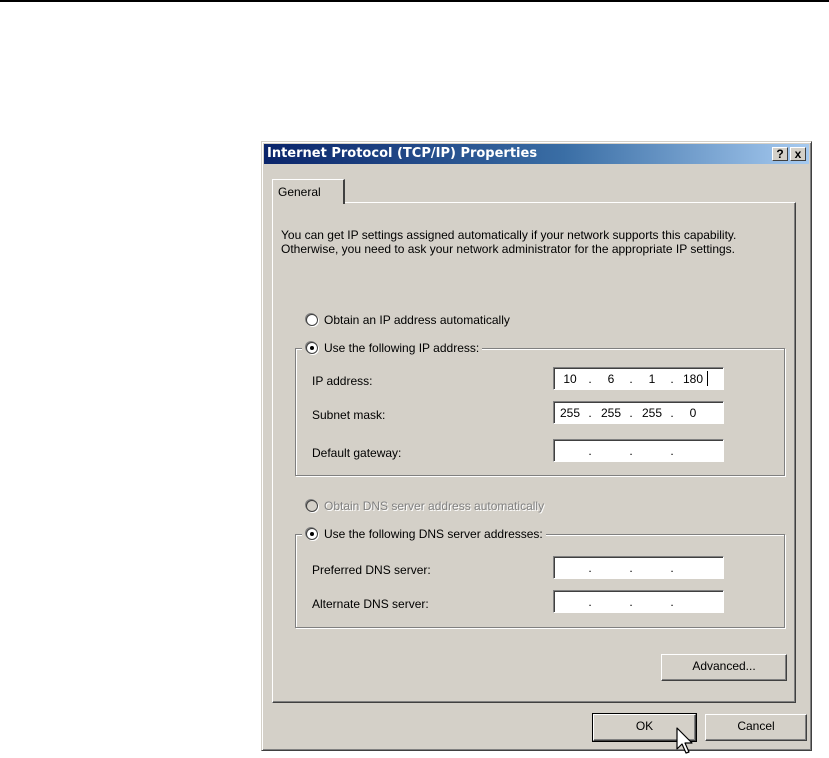 Image resolution: width=829 pixels, height=758 pixels. Describe the element at coordinates (371, 570) in the screenshot. I see `preferred-dns-label: Preferred DNS server:` at that location.